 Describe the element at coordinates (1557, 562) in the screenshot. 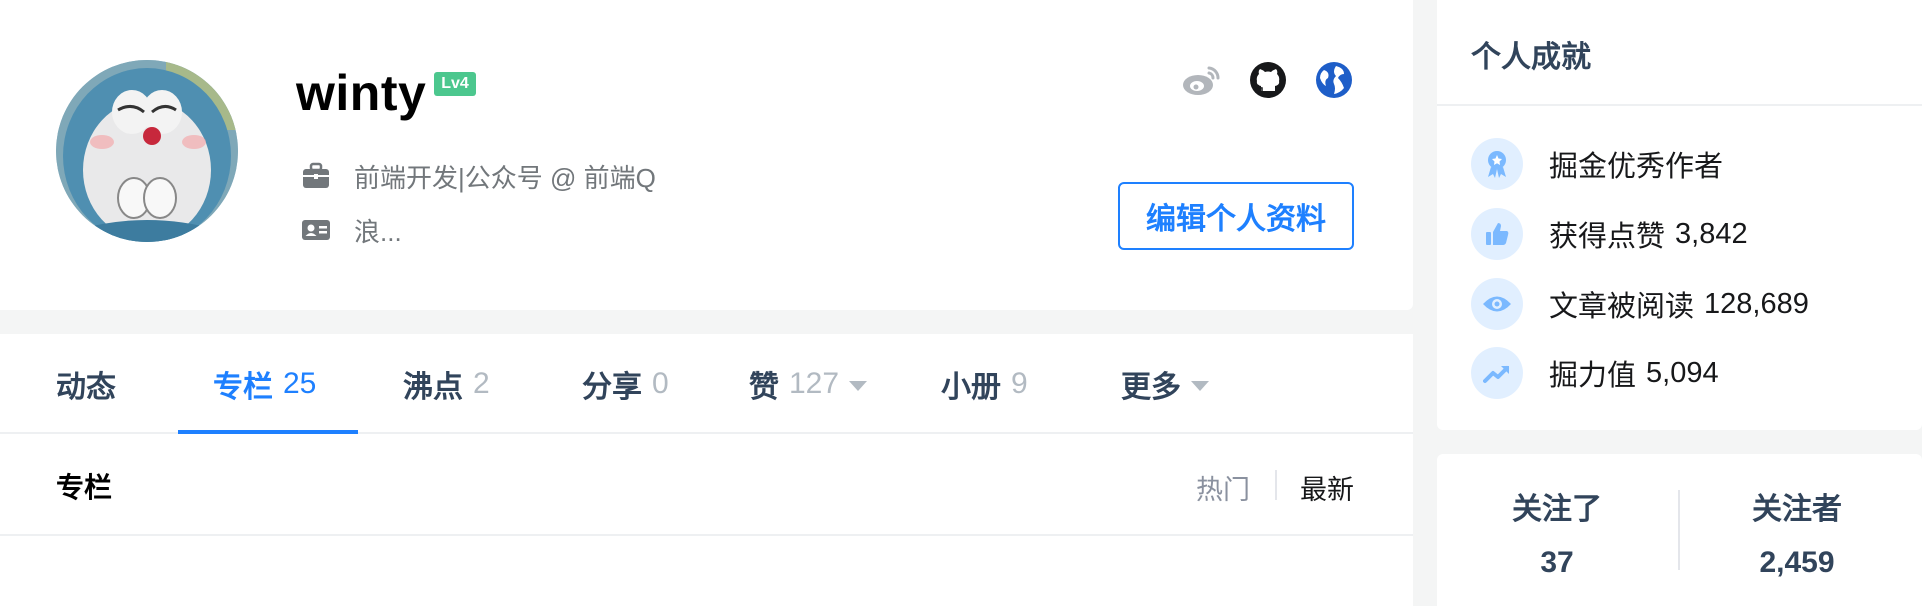

I see `following-count: 37` at that location.